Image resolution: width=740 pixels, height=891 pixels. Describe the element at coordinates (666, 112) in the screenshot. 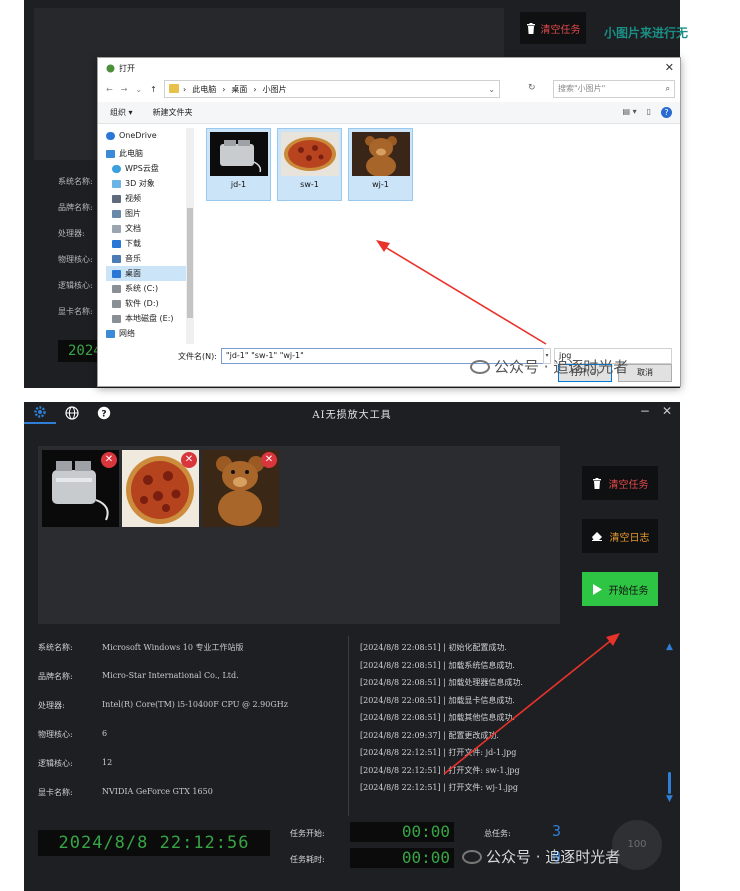

I see `help-icon: ?` at that location.